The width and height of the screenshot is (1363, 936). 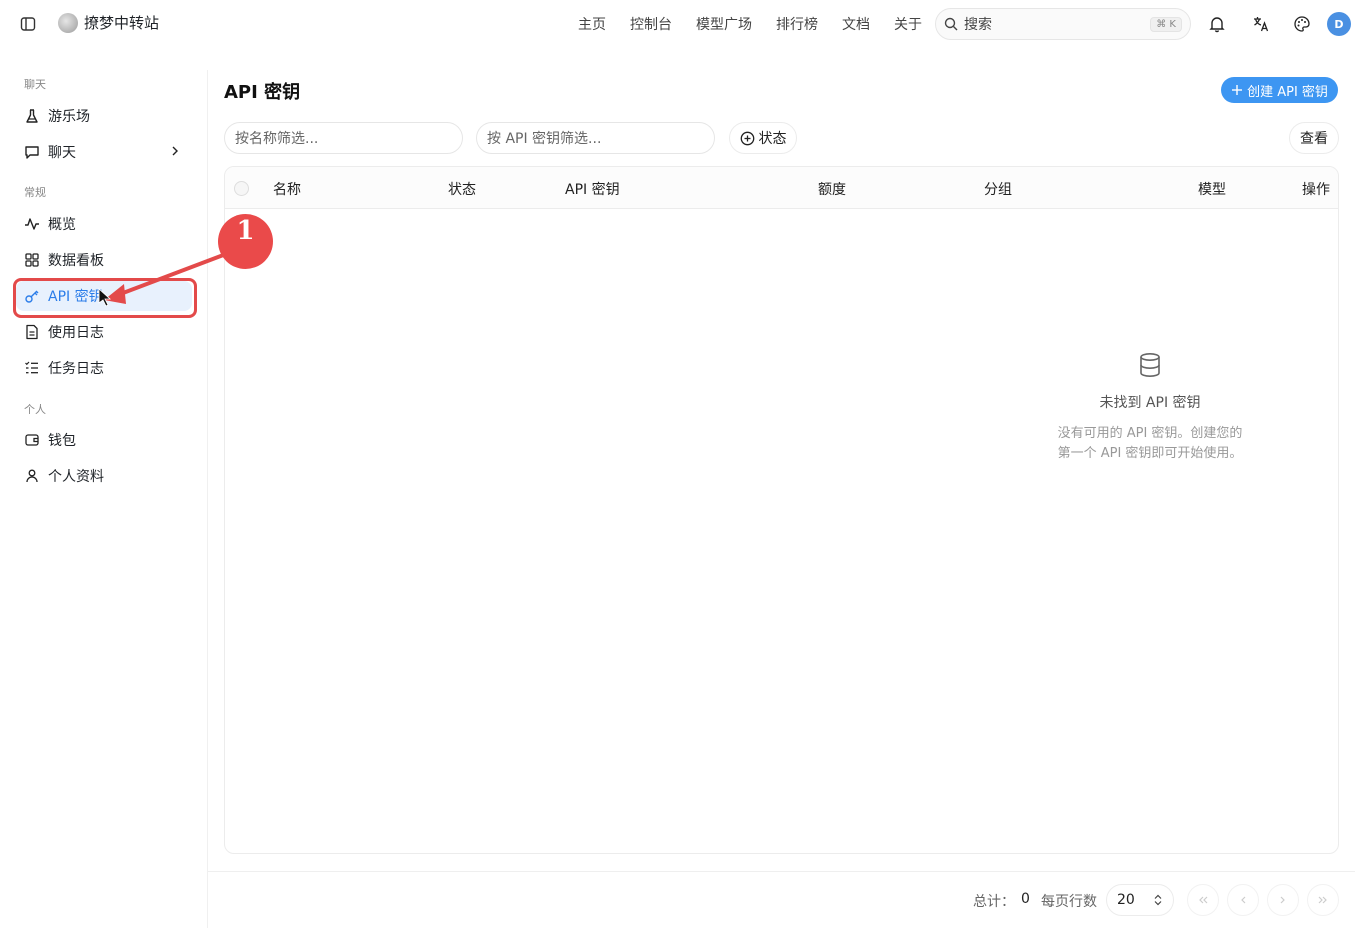 I want to click on annotation-step-badge: 1, so click(x=245, y=241).